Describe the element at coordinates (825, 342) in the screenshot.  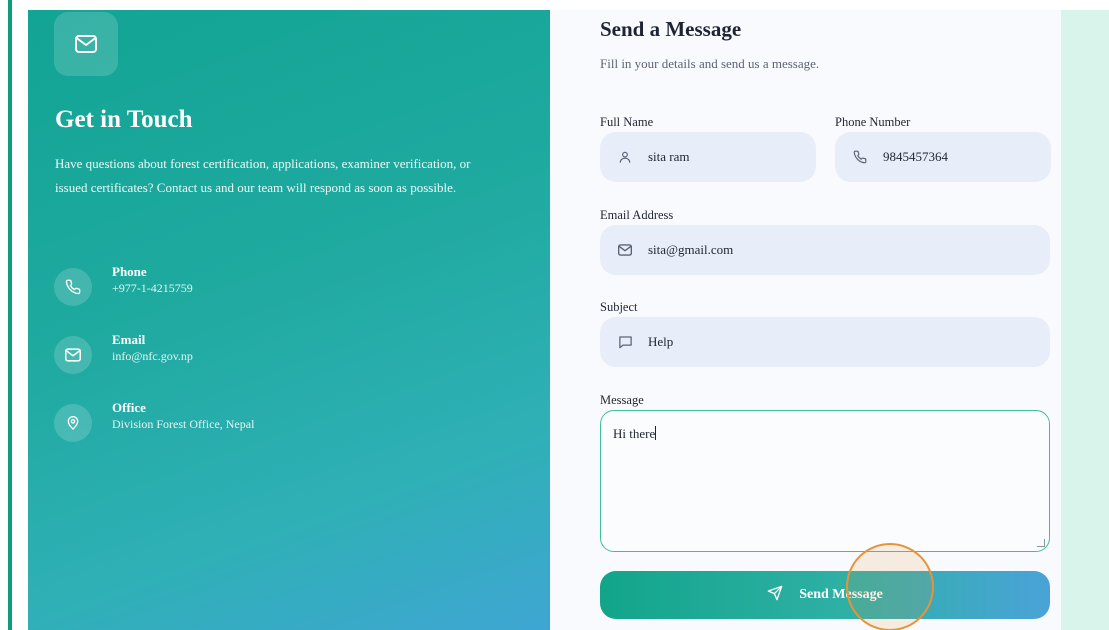
I see `subject-field: Help` at that location.